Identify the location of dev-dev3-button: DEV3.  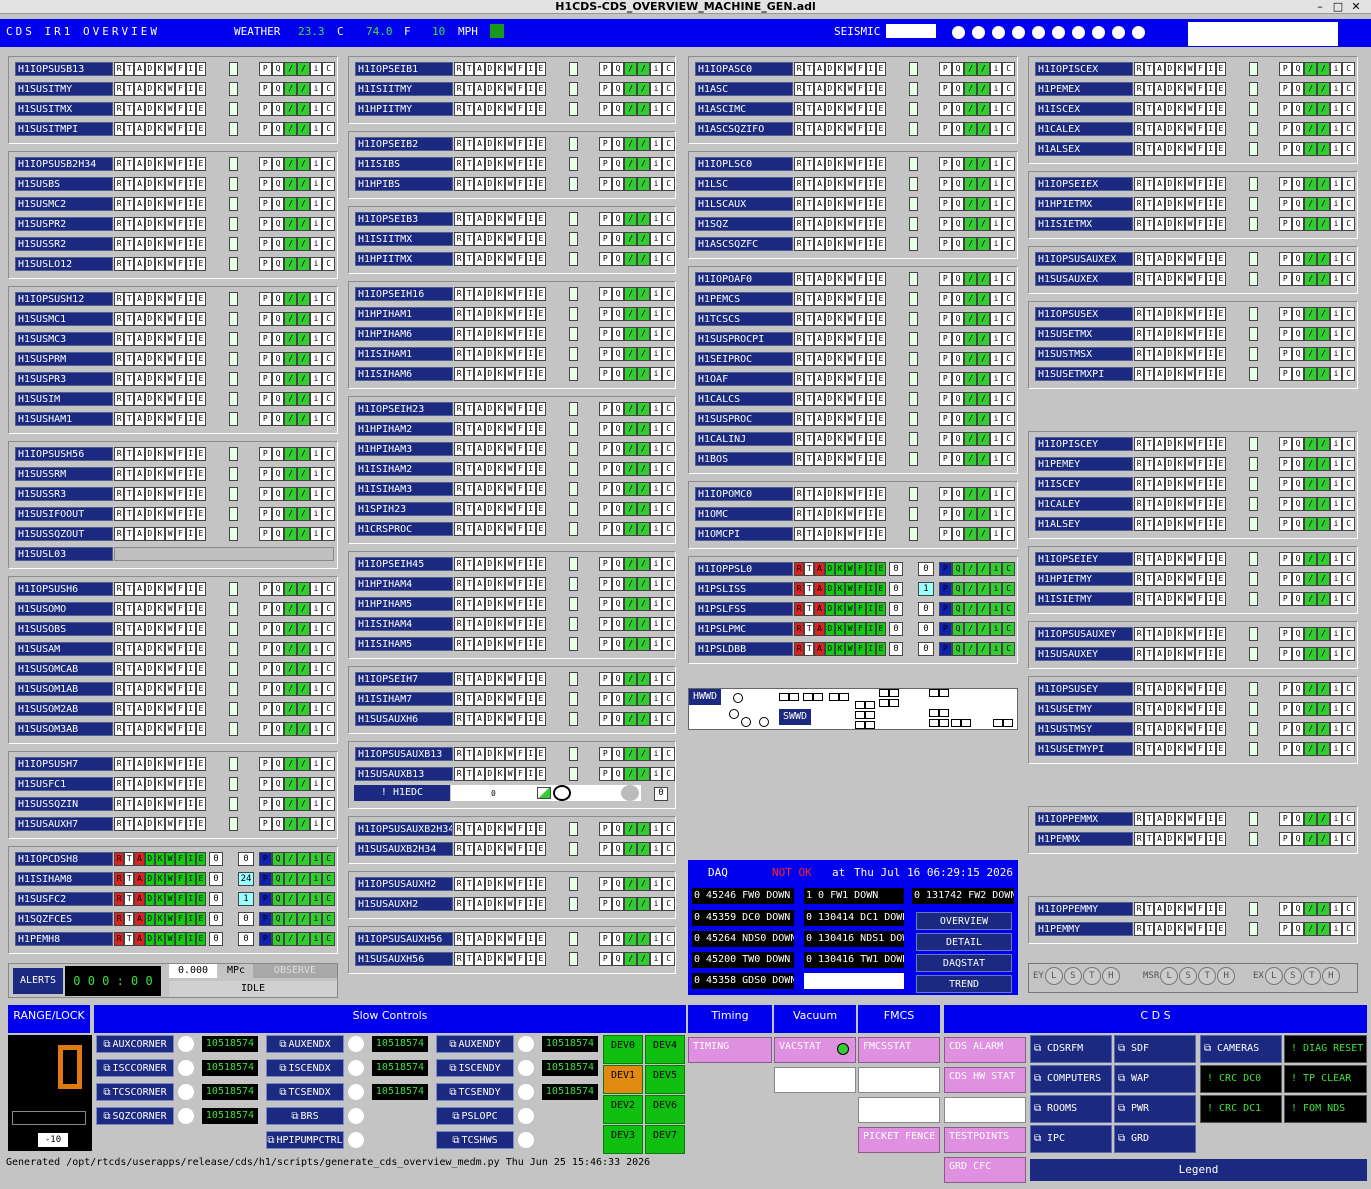
(623, 1139).